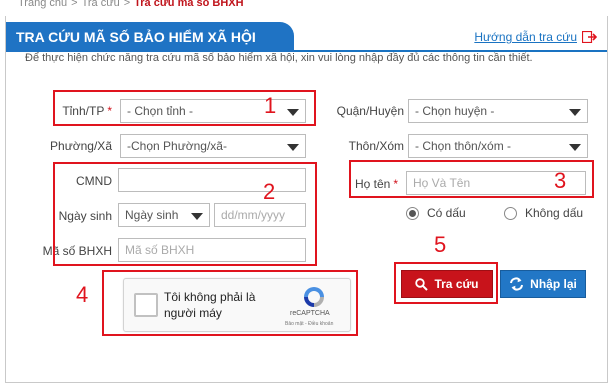 This screenshot has height=385, width=613. I want to click on district-label: Quận/Huyện, so click(370, 111).